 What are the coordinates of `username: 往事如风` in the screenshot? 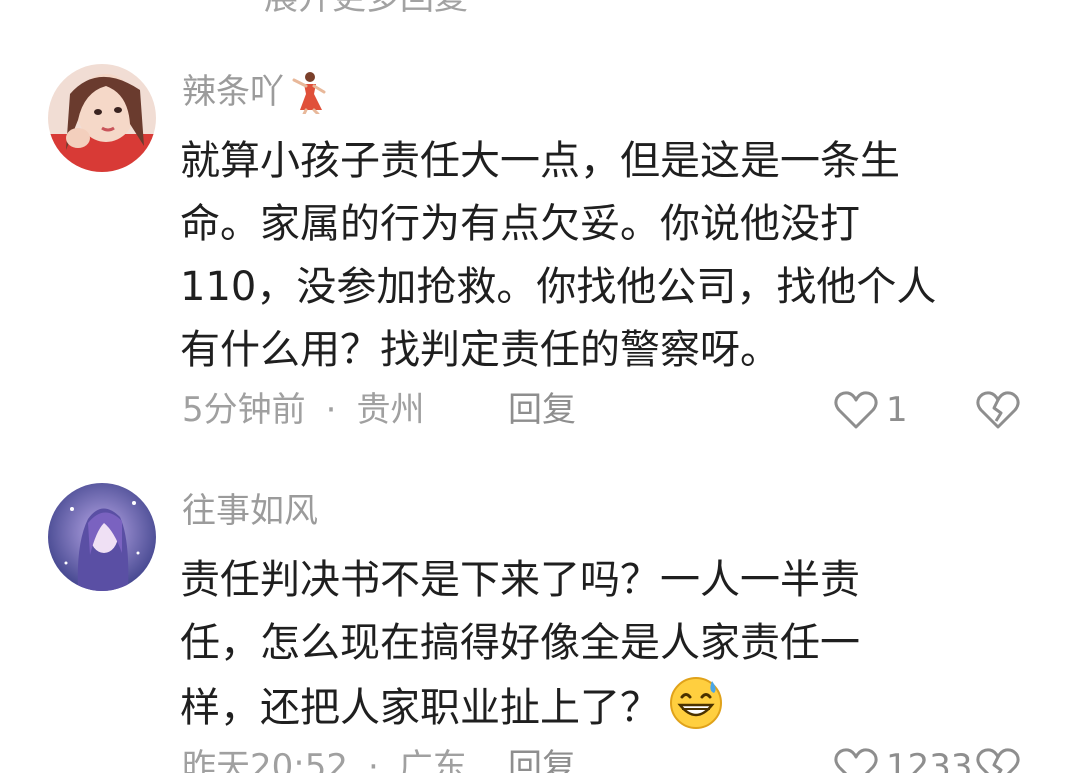 It's located at (250, 511).